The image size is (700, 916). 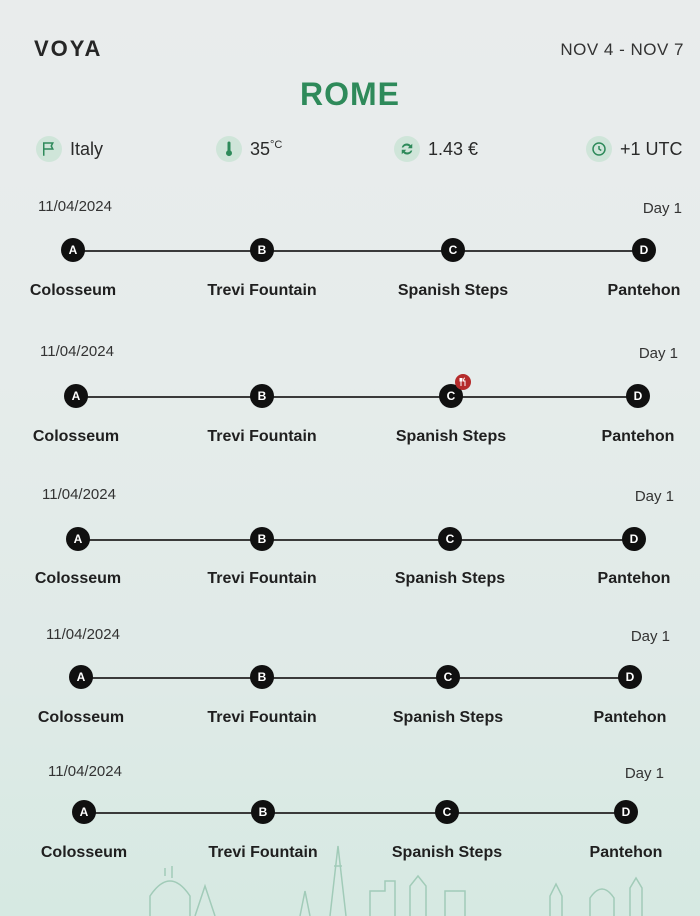 What do you see at coordinates (276, 144) in the screenshot?
I see `temperature-unit: °C` at bounding box center [276, 144].